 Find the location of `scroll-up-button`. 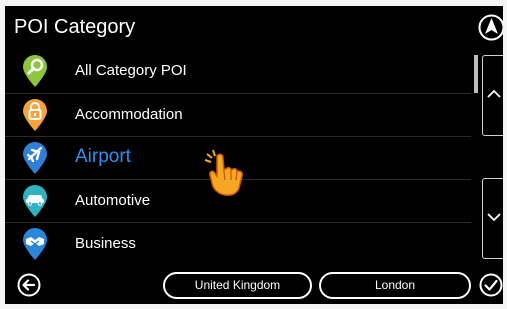

scroll-up-button is located at coordinates (492, 95).